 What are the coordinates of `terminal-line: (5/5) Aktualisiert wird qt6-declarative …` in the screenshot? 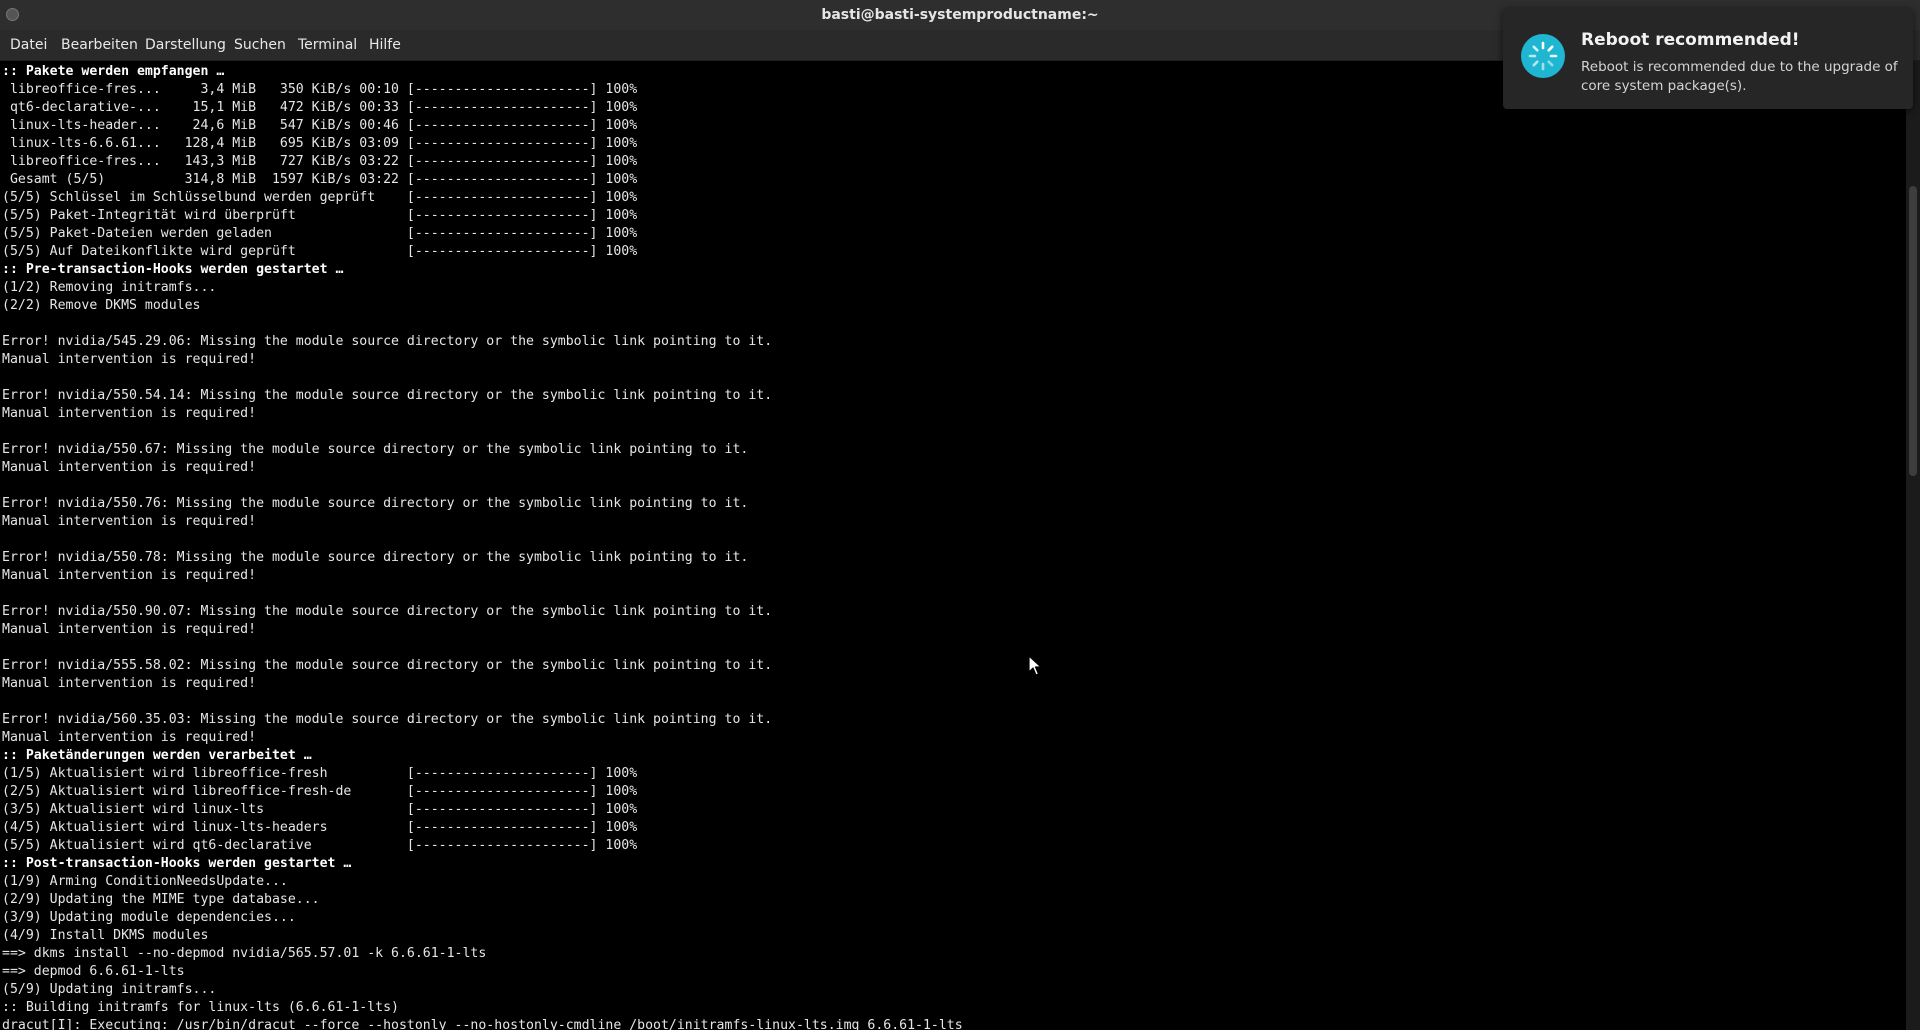 It's located at (320, 845).